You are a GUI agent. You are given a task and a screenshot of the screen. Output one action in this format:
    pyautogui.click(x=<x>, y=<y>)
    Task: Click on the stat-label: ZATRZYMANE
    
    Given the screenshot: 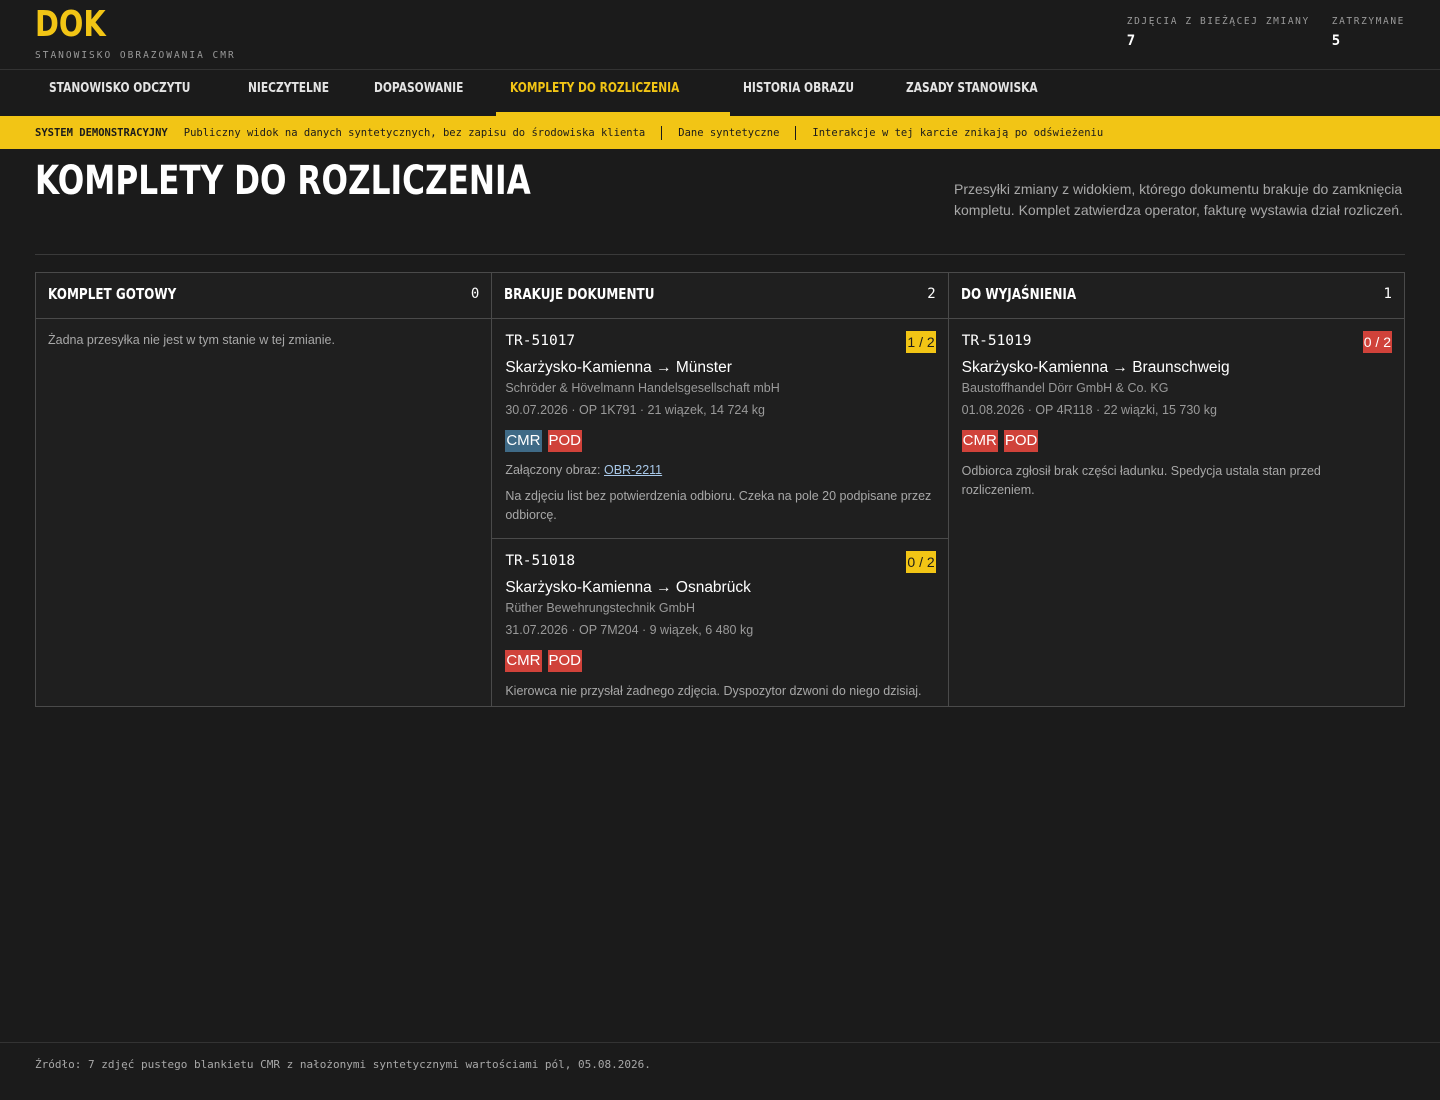 What is the action you would take?
    pyautogui.click(x=1368, y=21)
    